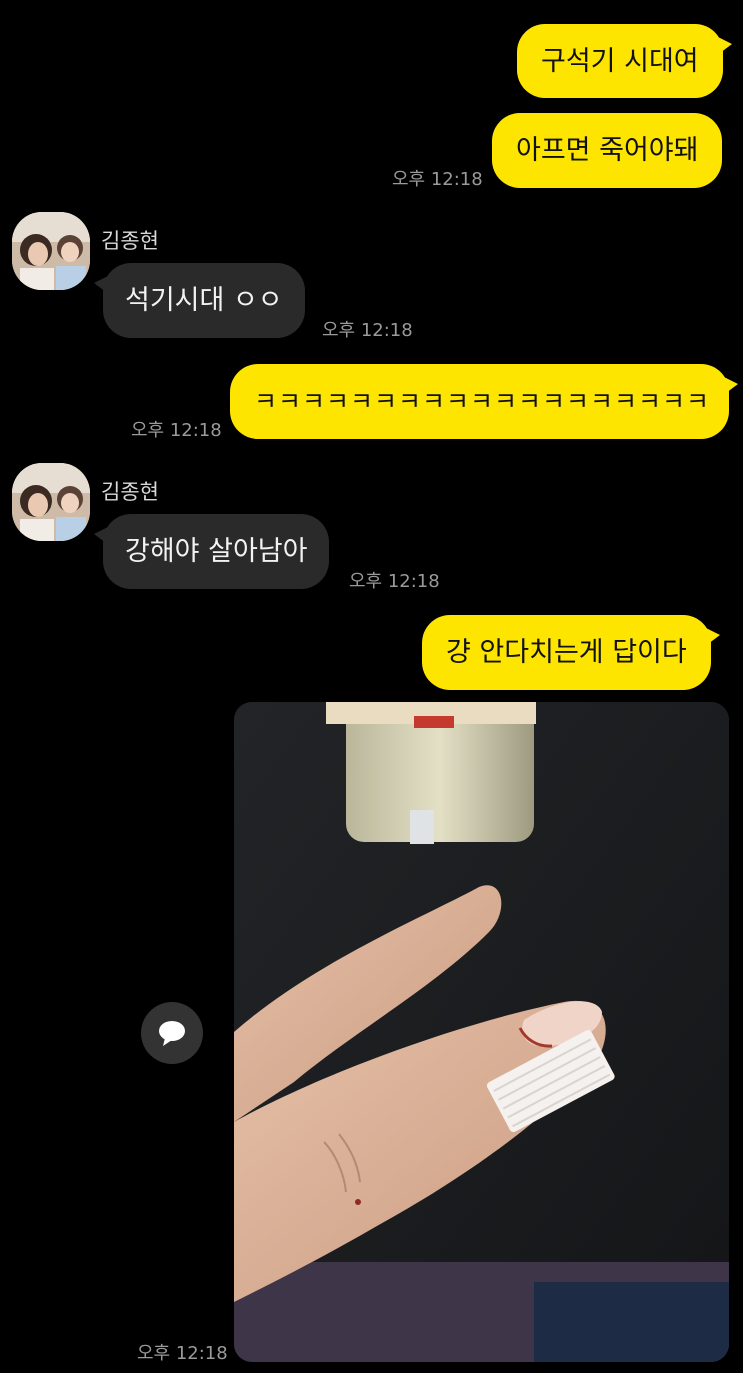  What do you see at coordinates (216, 551) in the screenshot?
I see `message-text: 강해야 살아남아` at bounding box center [216, 551].